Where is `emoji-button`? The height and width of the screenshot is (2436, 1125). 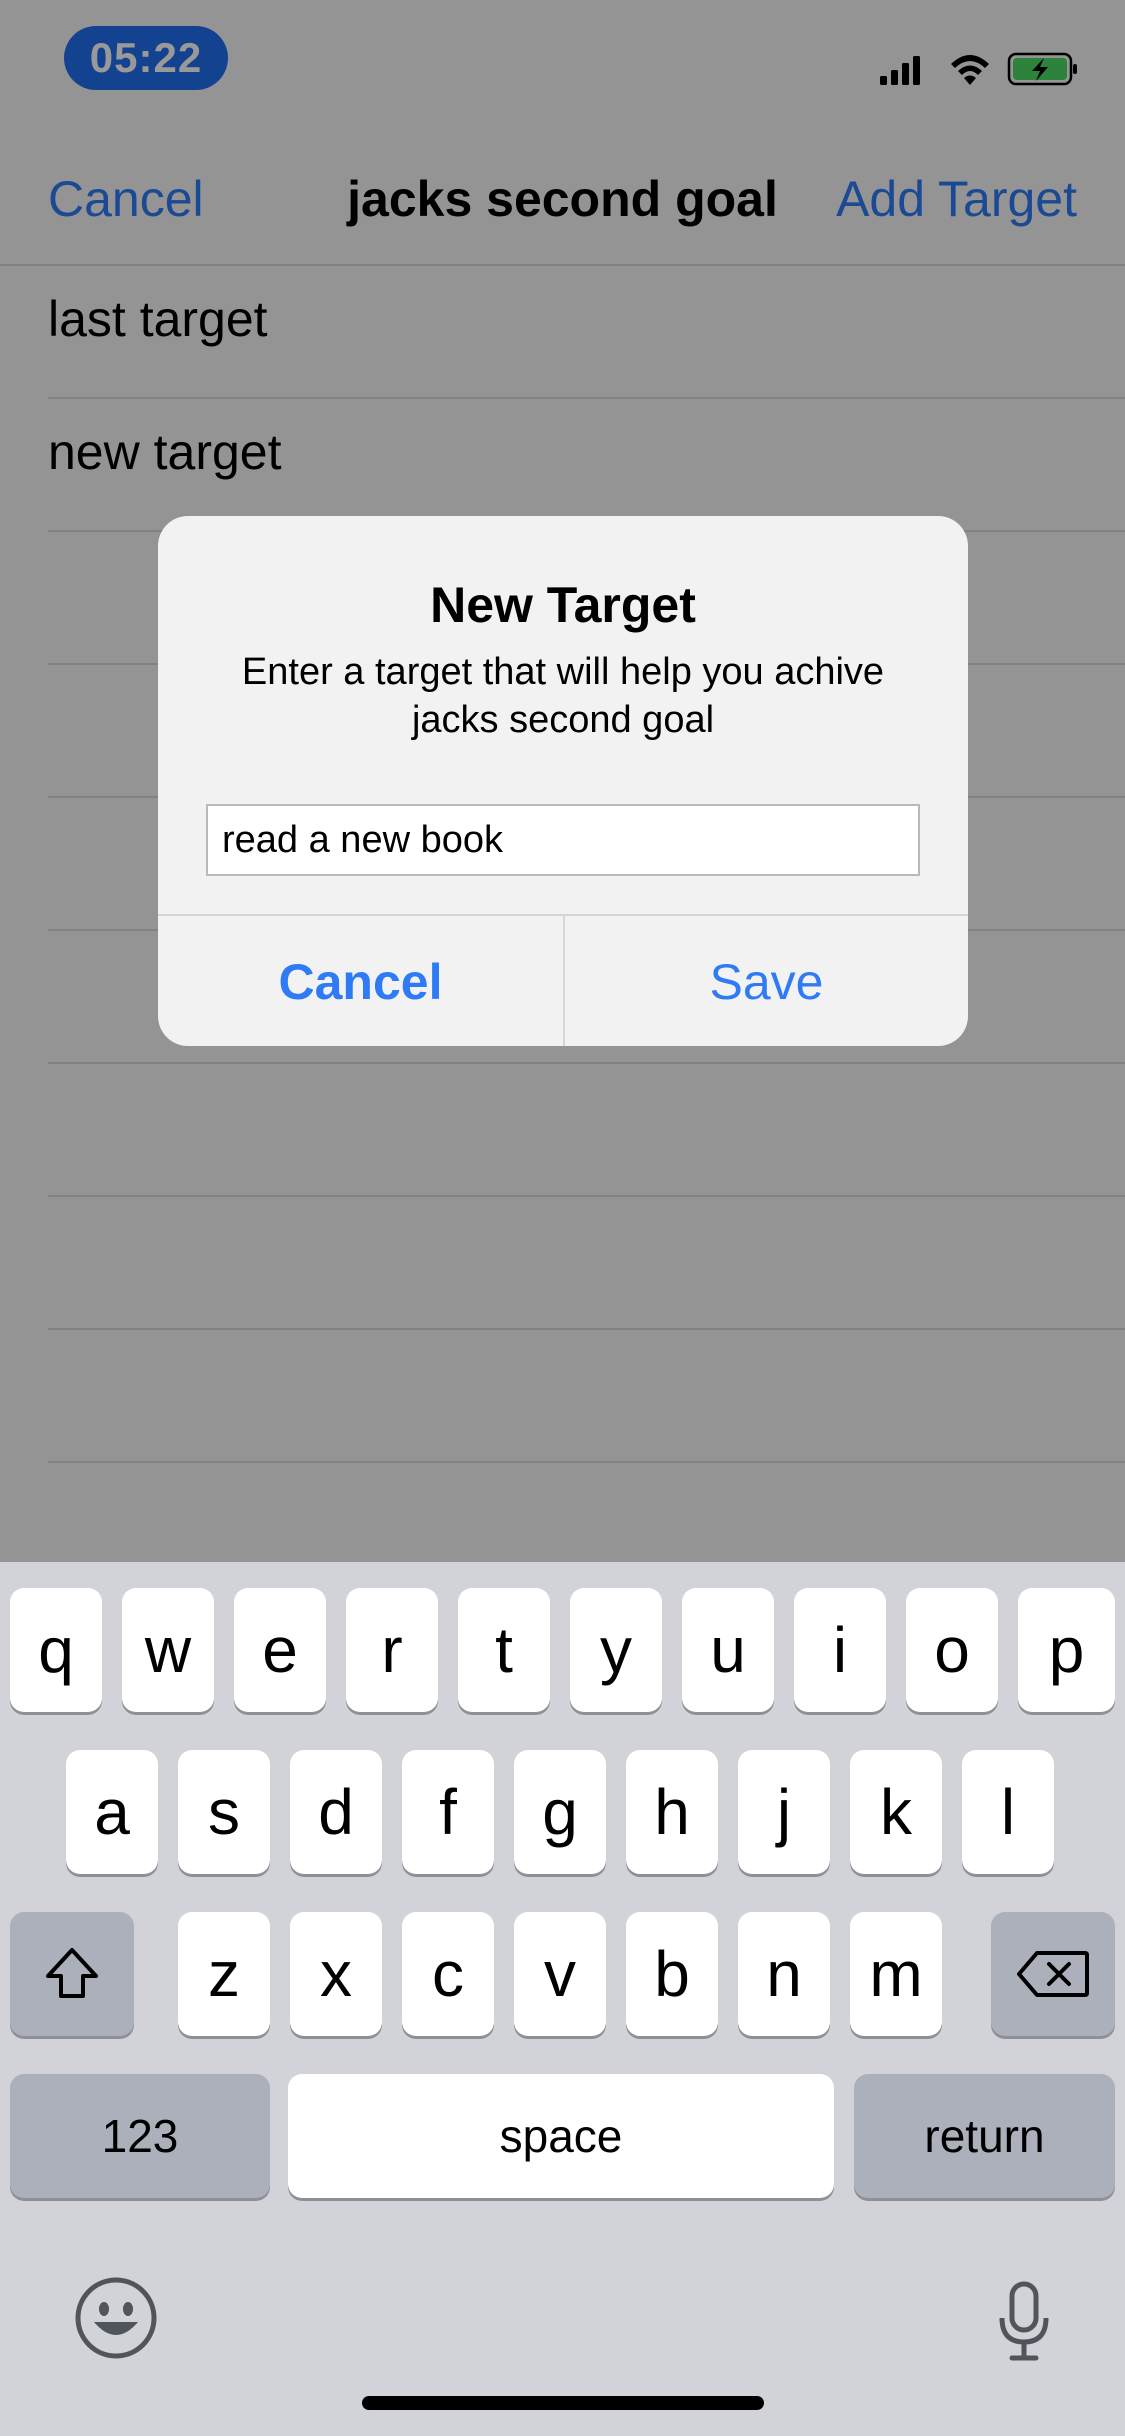
emoji-button is located at coordinates (116, 2320).